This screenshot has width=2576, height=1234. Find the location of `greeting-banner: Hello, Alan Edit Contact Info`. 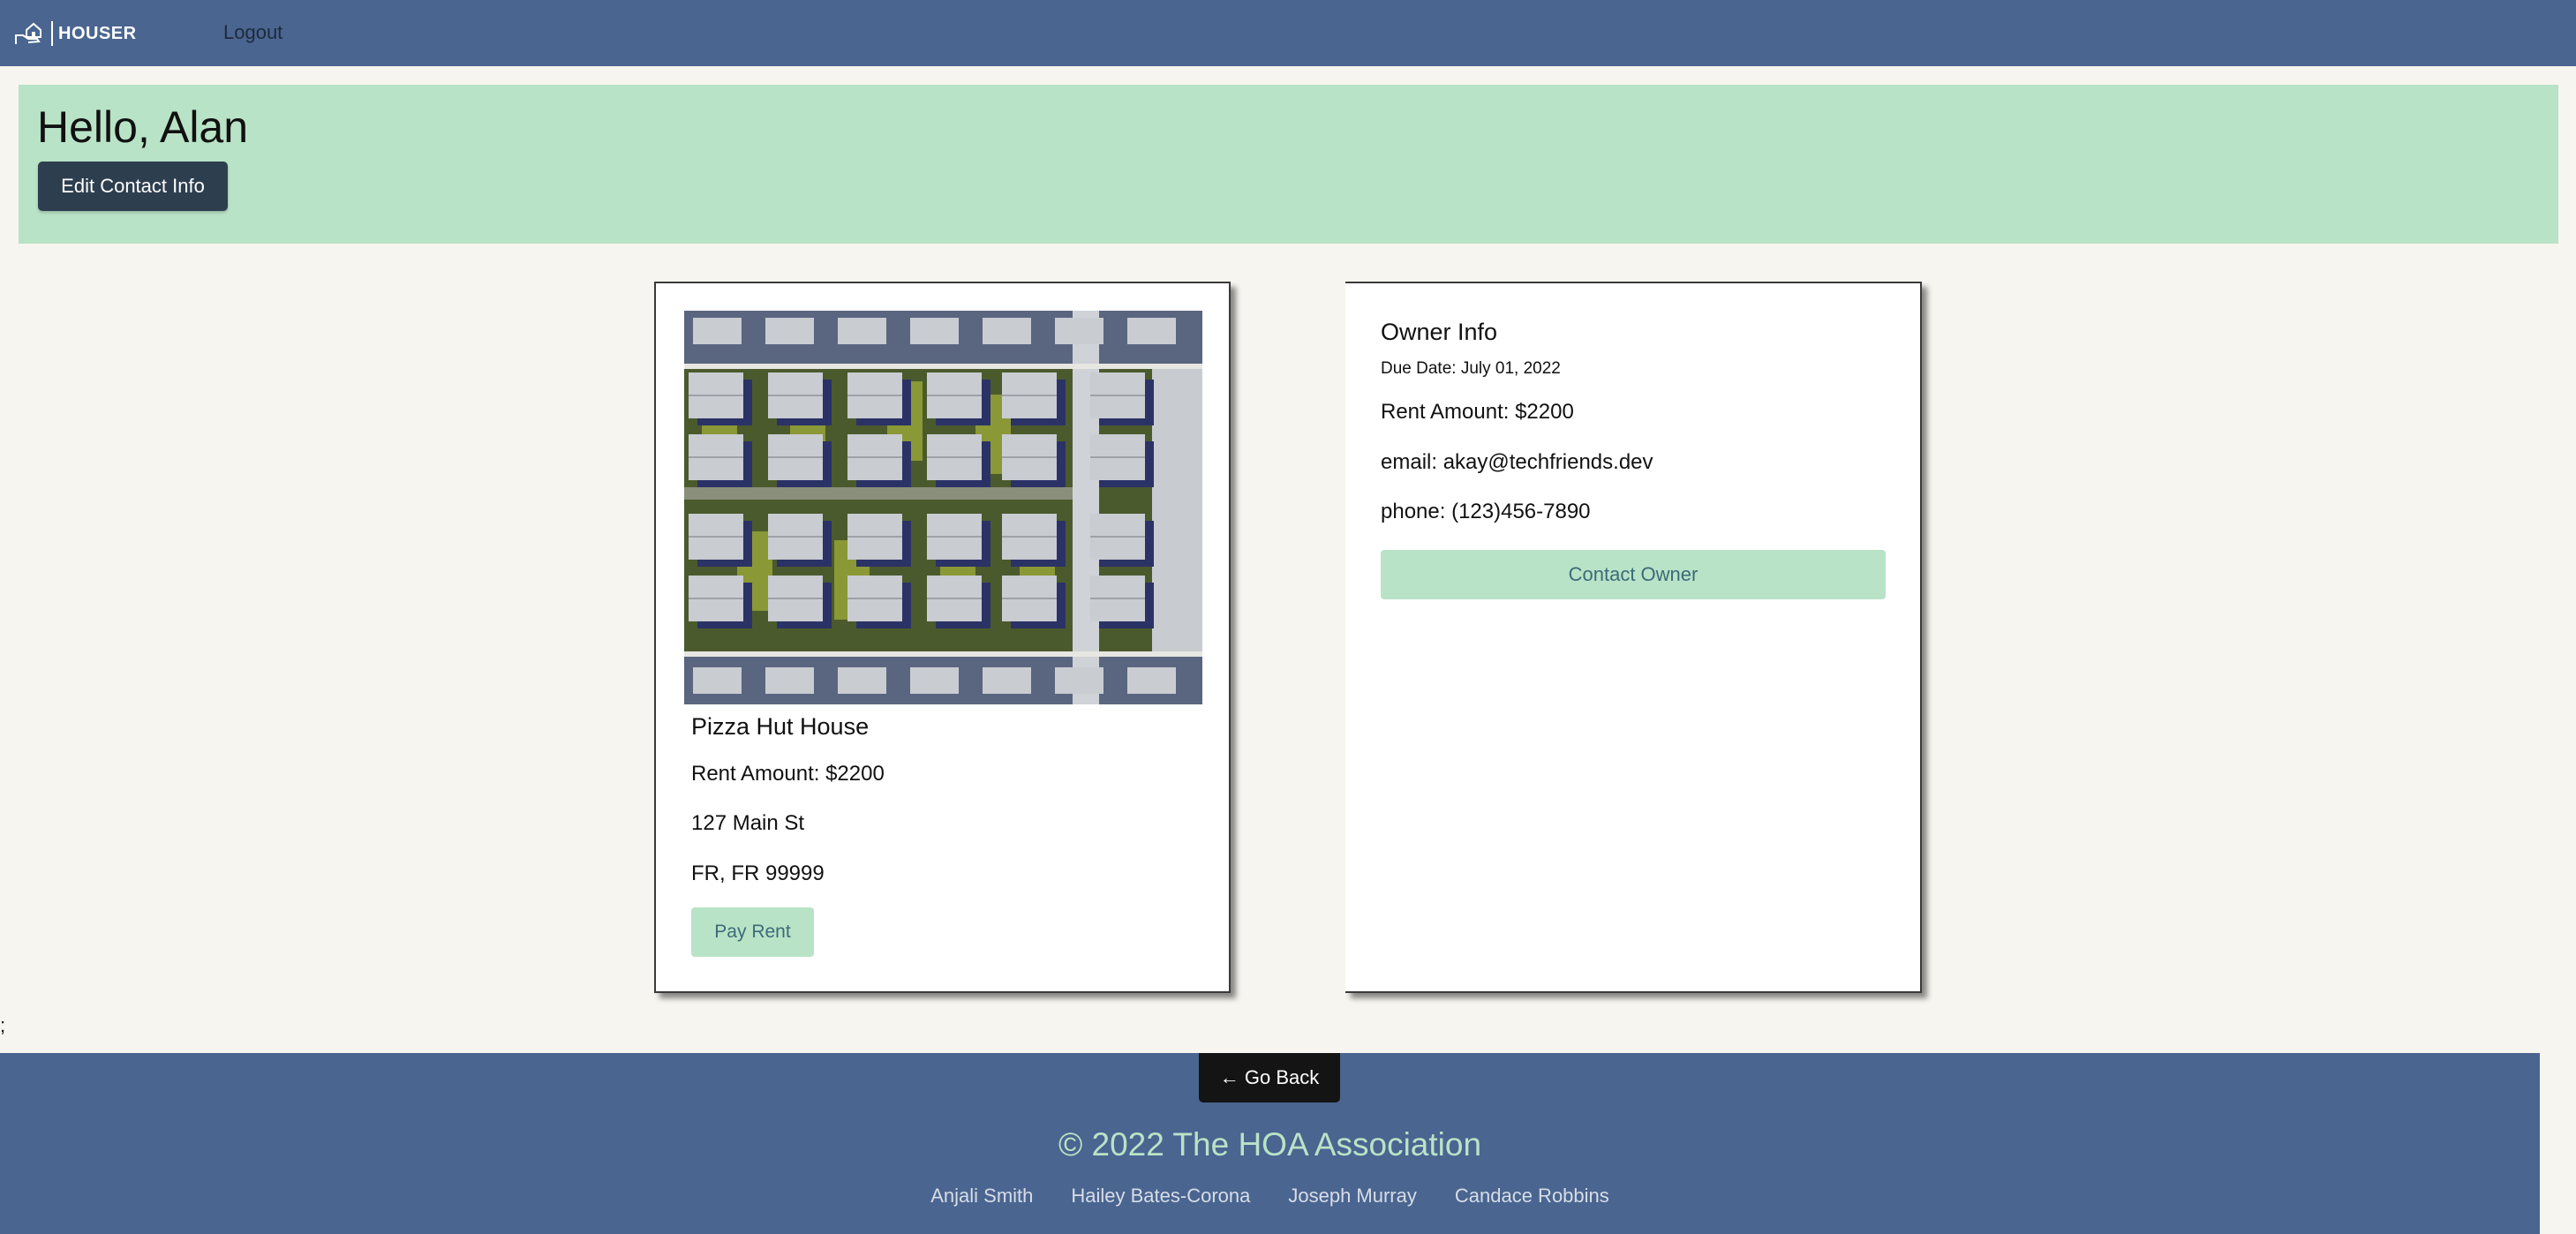

greeting-banner: Hello, Alan Edit Contact Info is located at coordinates (1289, 164).